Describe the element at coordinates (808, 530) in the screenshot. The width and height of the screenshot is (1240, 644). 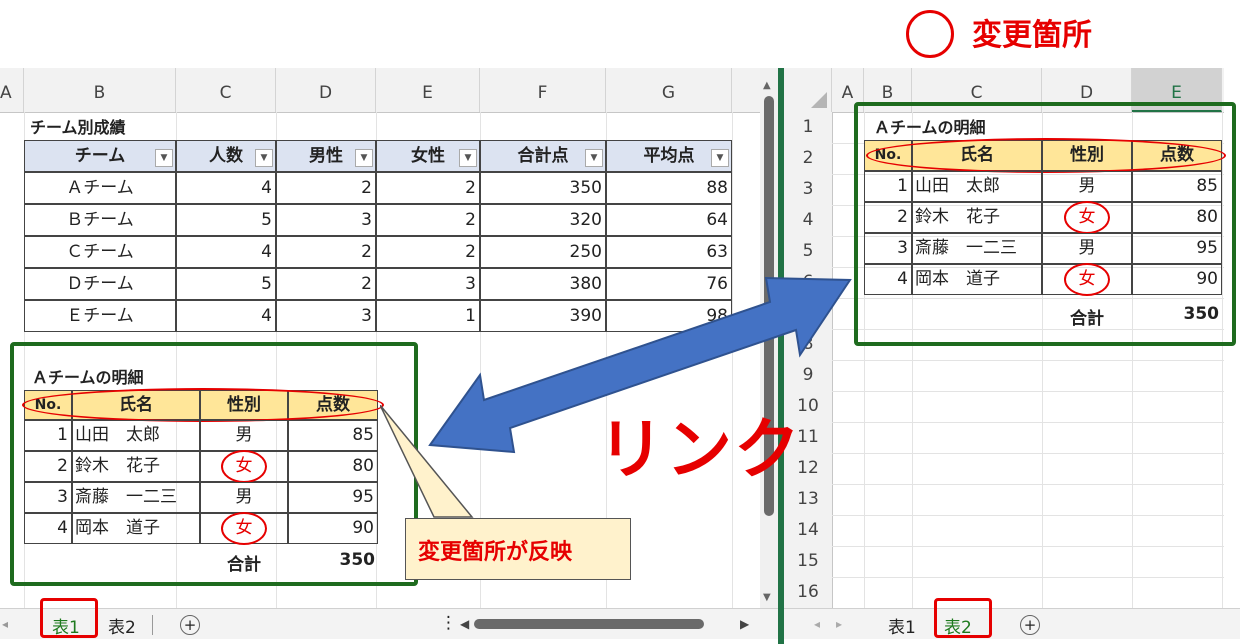
I see `row-header-14: 14` at that location.